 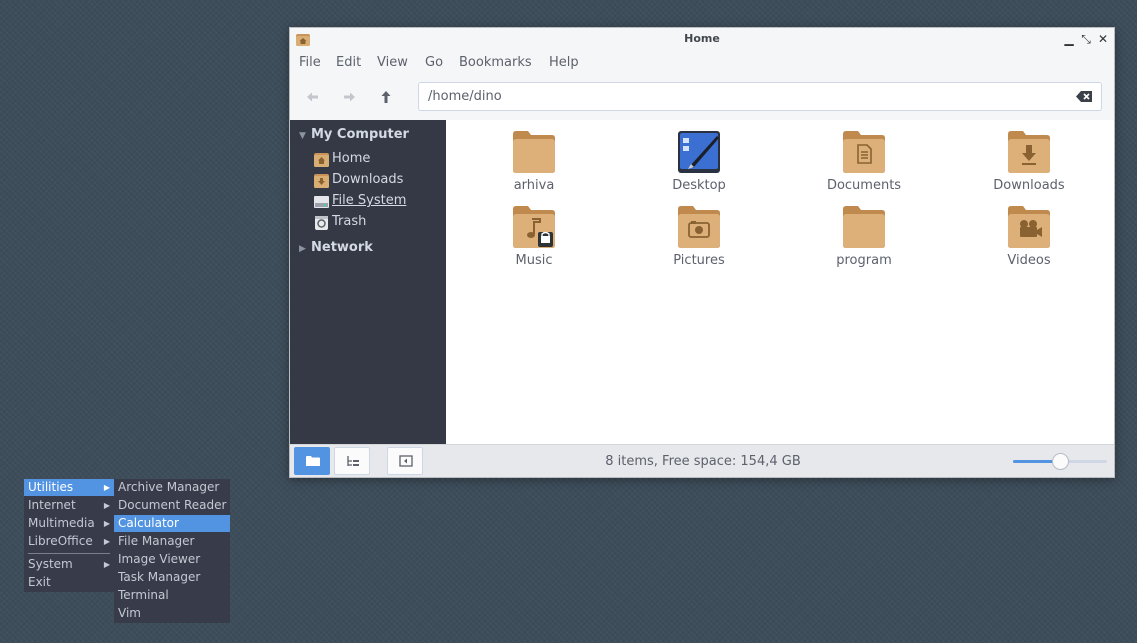 What do you see at coordinates (864, 152) in the screenshot?
I see `documents-folder-icon` at bounding box center [864, 152].